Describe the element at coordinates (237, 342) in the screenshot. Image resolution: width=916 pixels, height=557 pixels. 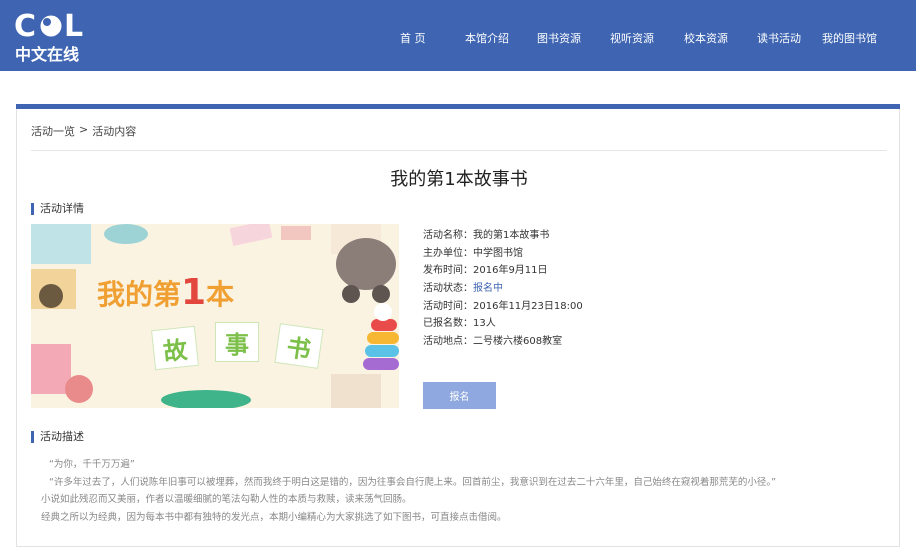
I see `poster-tile-2: 事` at that location.